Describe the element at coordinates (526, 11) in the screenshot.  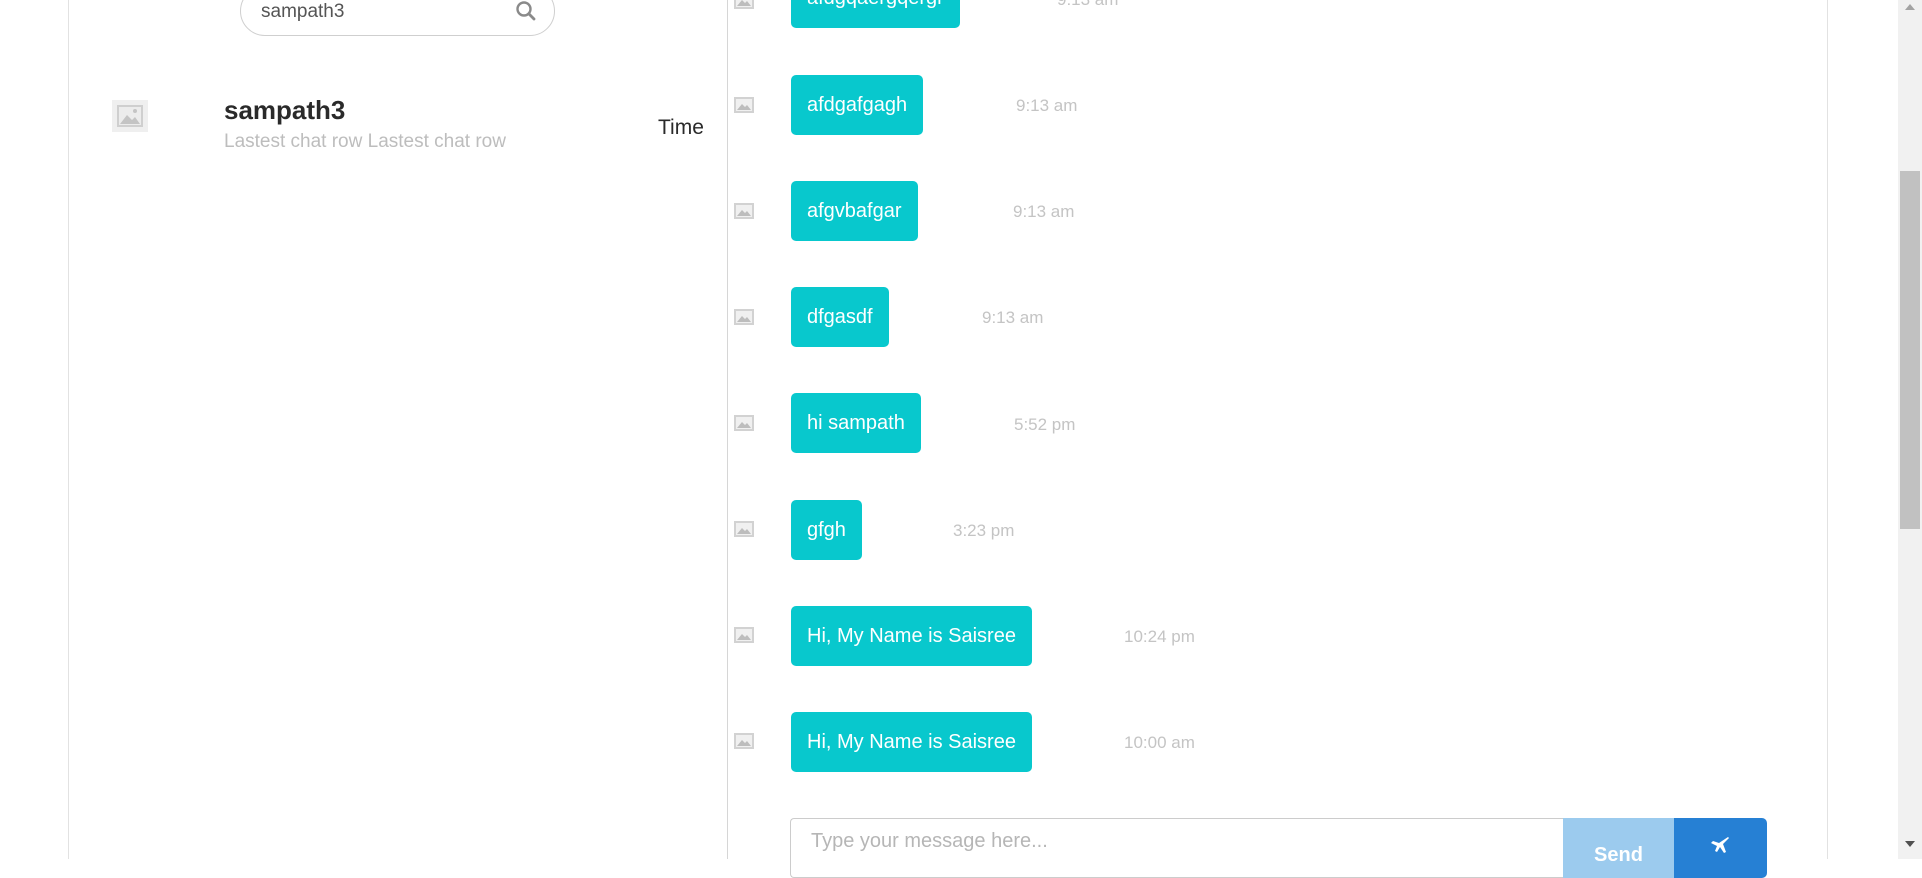
I see `search-icon` at that location.